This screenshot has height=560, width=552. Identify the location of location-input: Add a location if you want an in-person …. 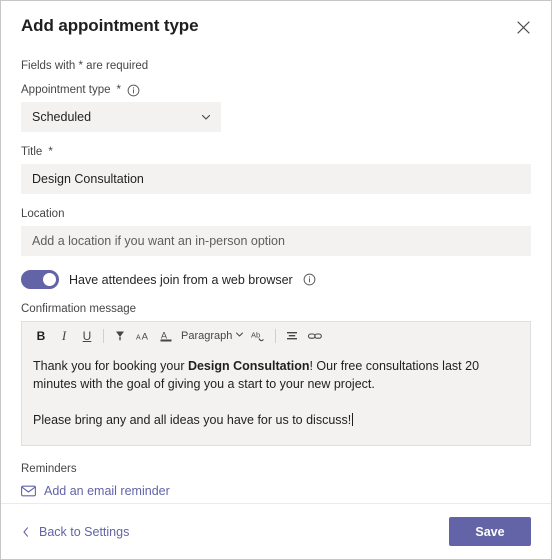
(276, 241).